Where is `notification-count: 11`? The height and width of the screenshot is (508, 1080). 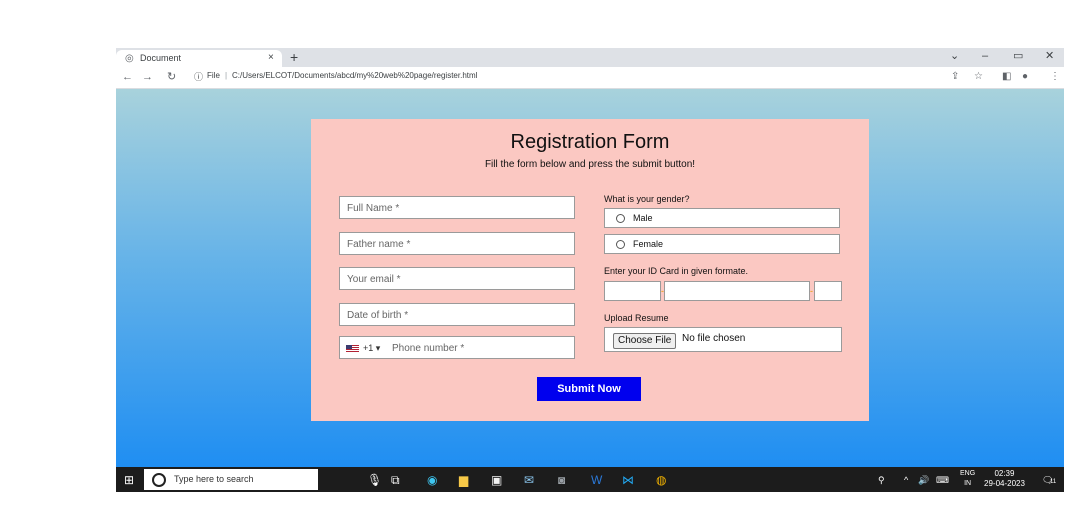
notification-count: 11 is located at coordinates (1053, 482).